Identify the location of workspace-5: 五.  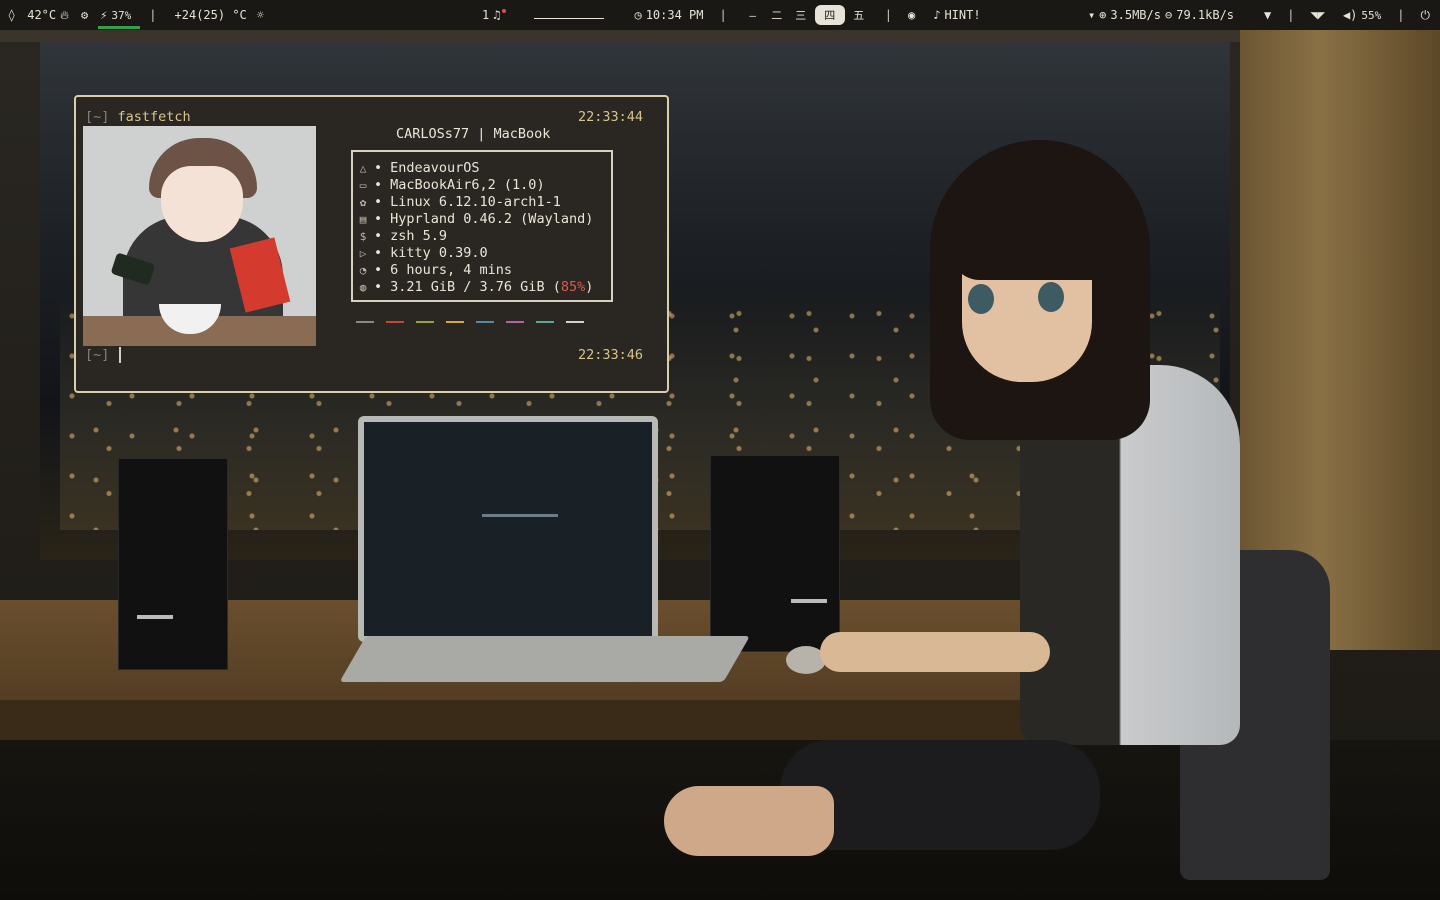
(859, 15).